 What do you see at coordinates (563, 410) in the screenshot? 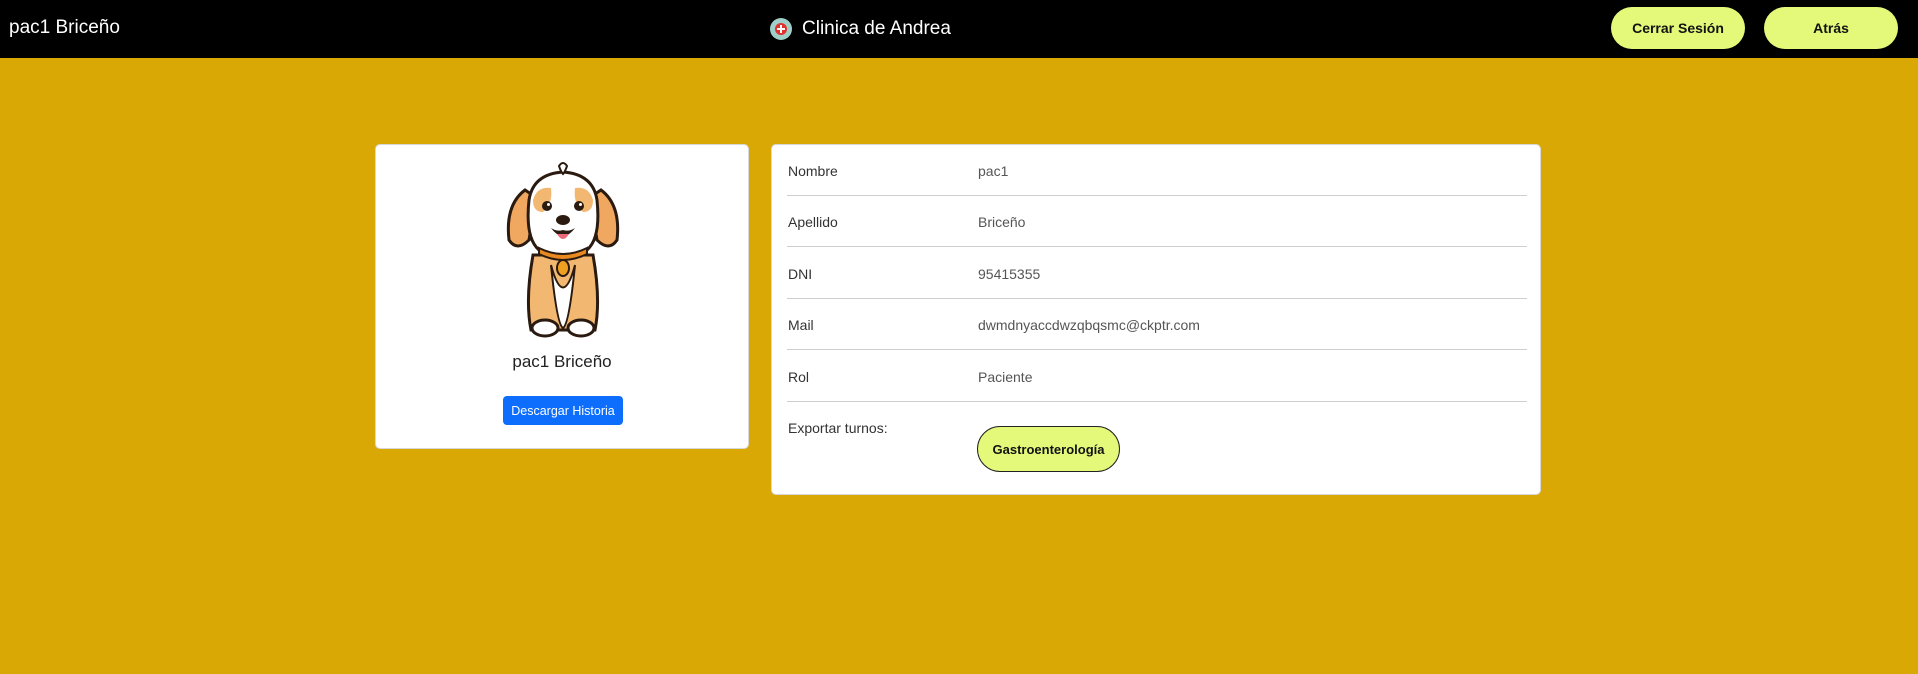
I see `download-history-button: Descargar Historia` at bounding box center [563, 410].